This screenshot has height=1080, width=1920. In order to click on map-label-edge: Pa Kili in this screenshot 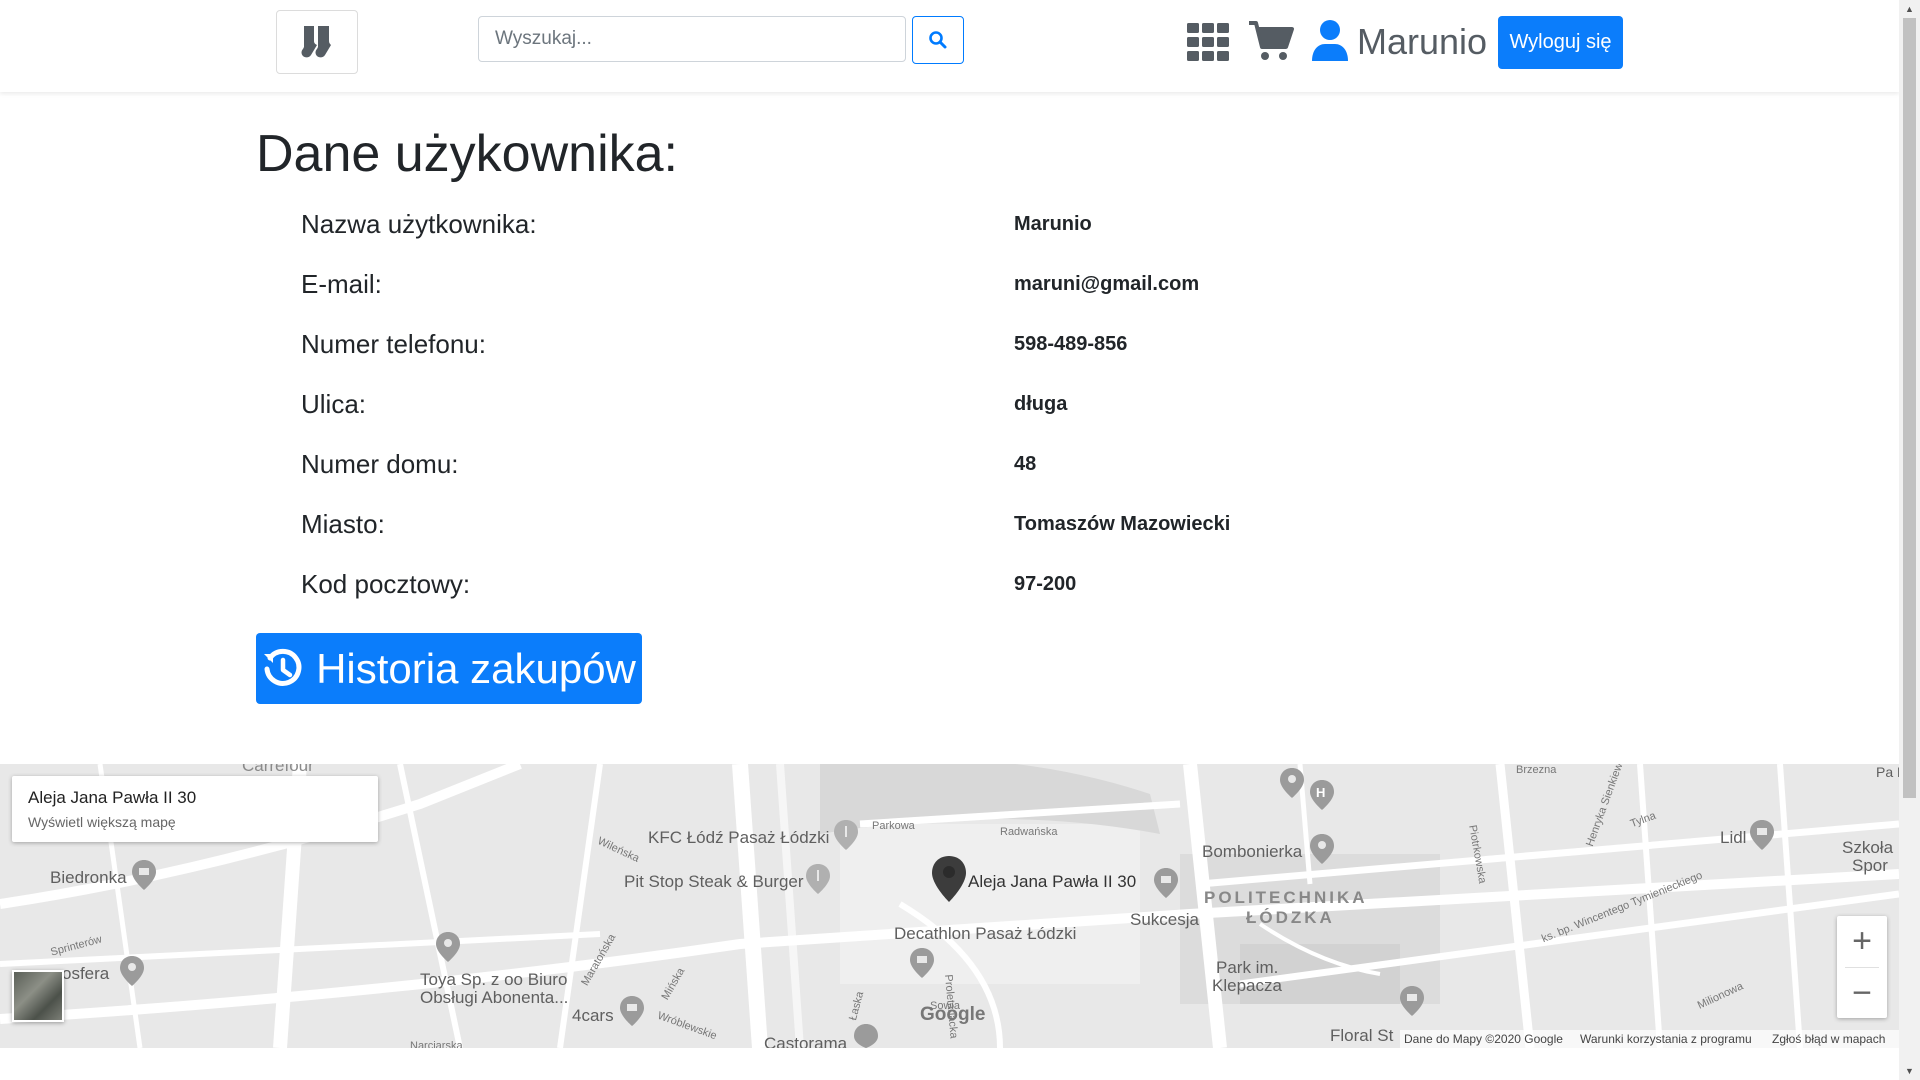, I will do `click(1887, 772)`.